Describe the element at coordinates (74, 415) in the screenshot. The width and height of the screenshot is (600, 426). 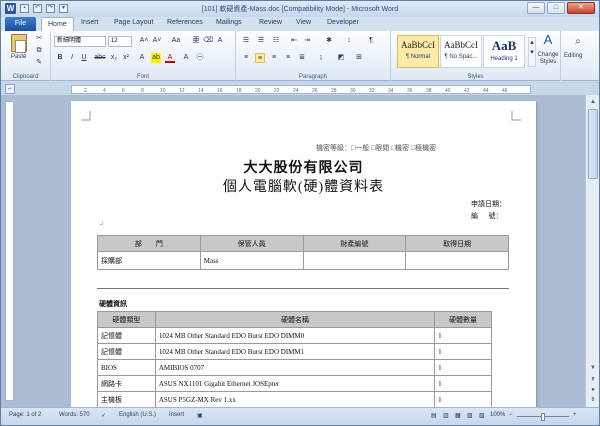
I see `word-count: Words: 570` at that location.